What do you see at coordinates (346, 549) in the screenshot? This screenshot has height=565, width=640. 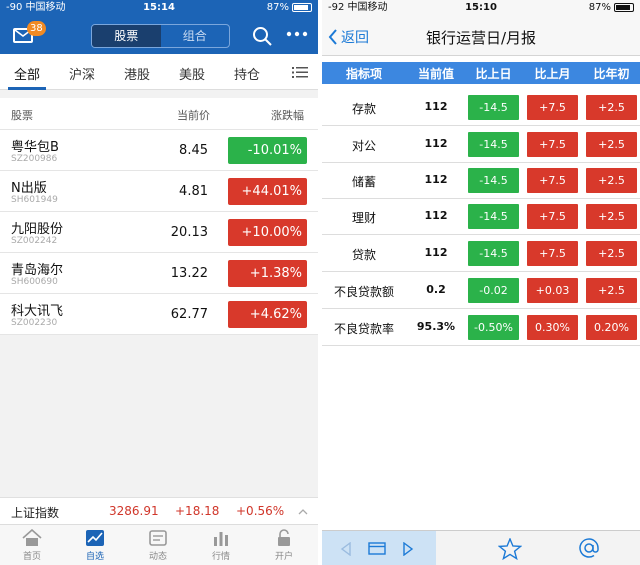 I see `prev-arrow-icon` at bounding box center [346, 549].